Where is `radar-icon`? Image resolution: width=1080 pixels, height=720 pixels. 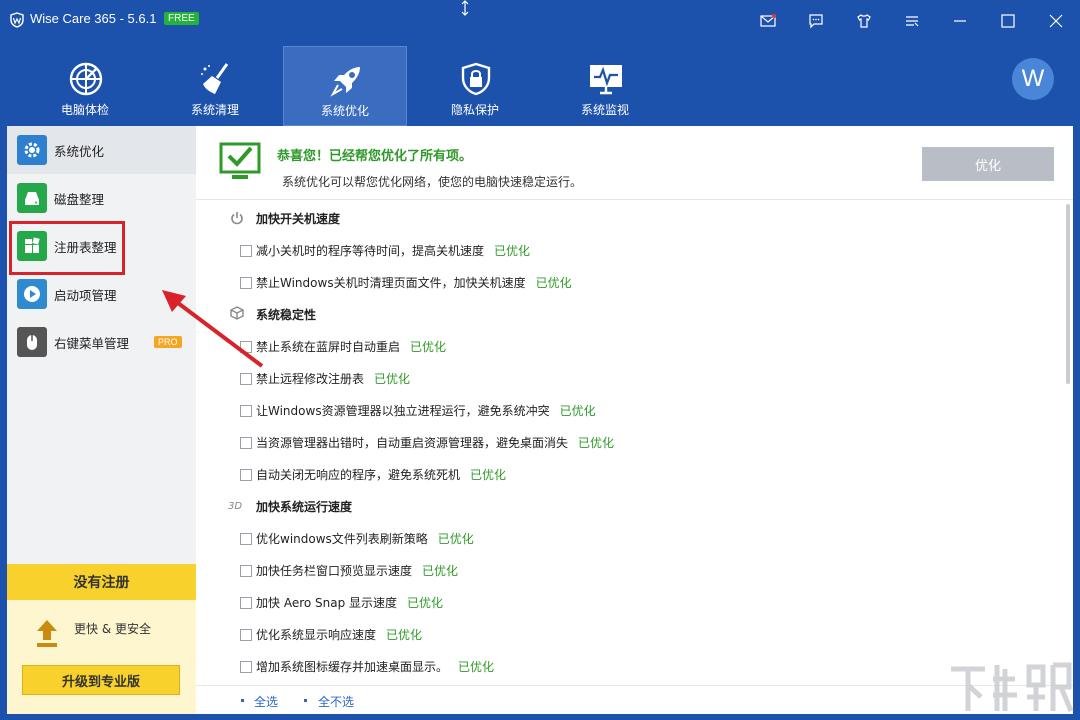 radar-icon is located at coordinates (86, 79).